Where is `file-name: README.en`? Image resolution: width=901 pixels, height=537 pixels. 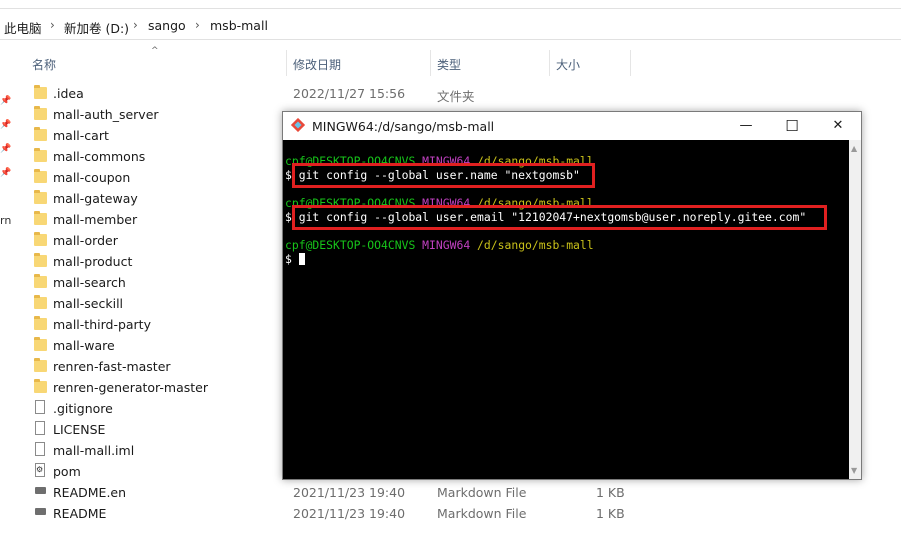 file-name: README.en is located at coordinates (90, 492).